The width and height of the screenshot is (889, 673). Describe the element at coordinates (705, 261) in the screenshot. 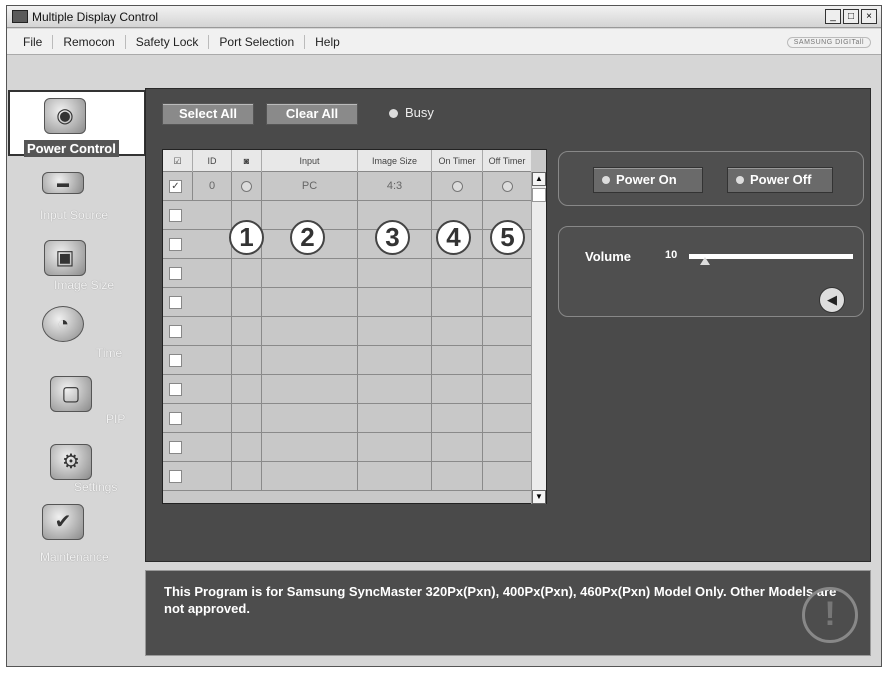

I see `volume-slider-thumb` at that location.